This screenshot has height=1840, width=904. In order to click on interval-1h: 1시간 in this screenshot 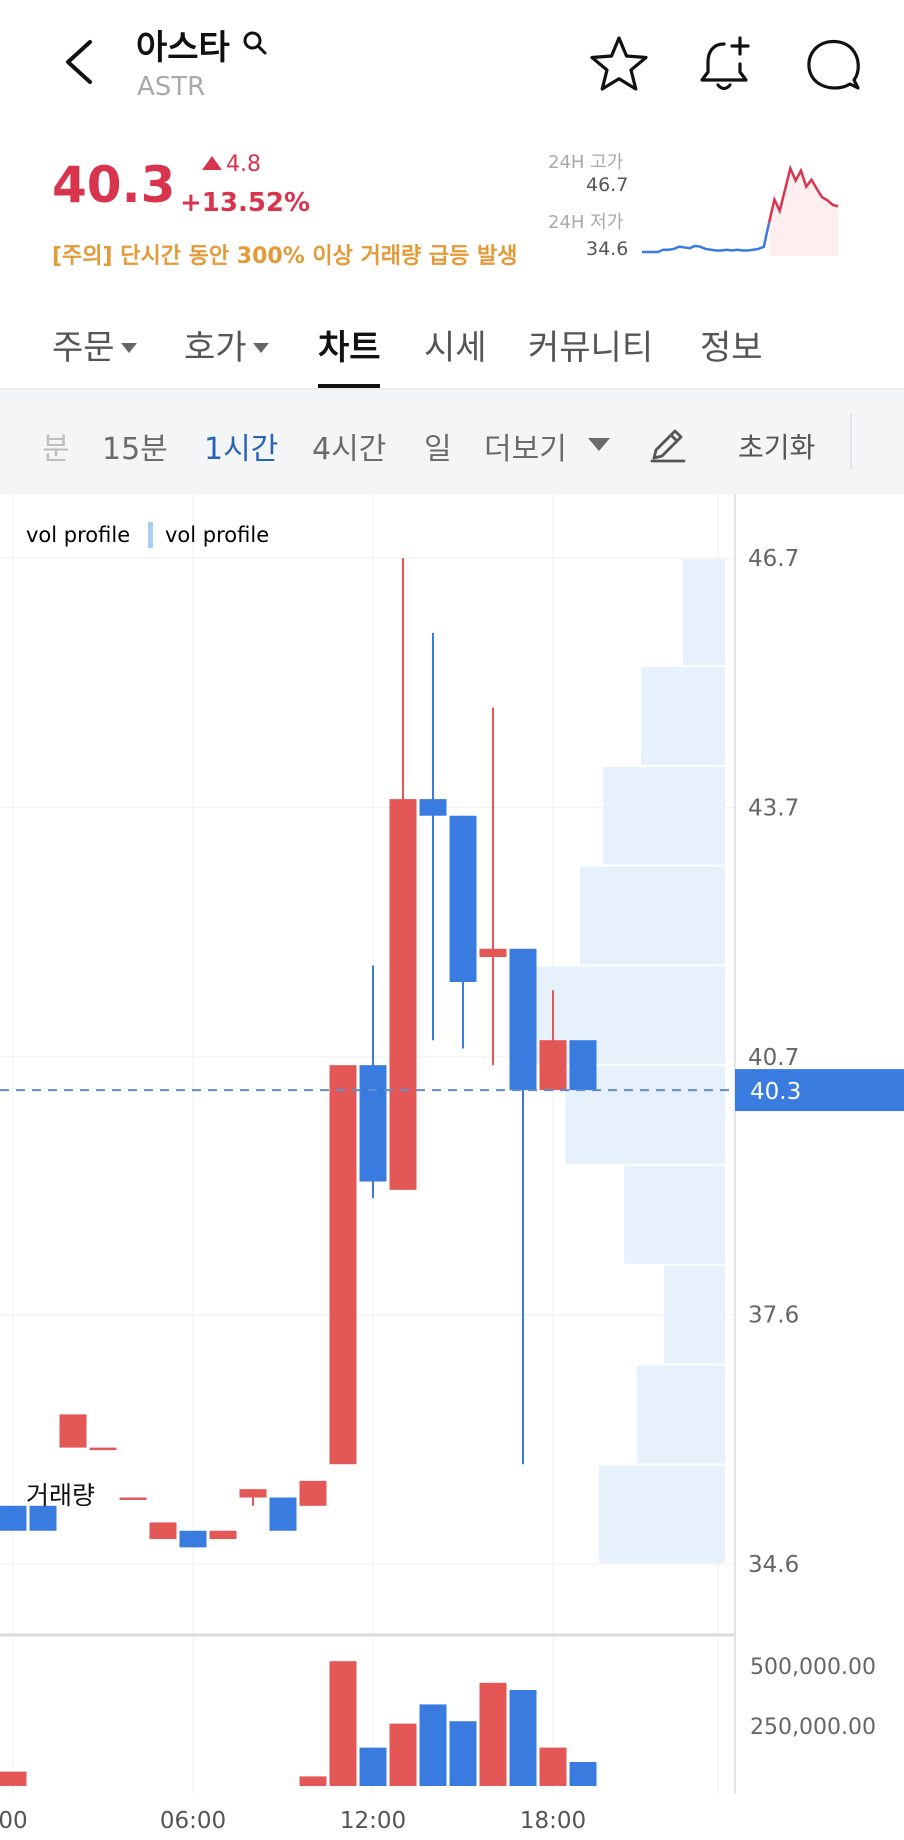, I will do `click(241, 446)`.